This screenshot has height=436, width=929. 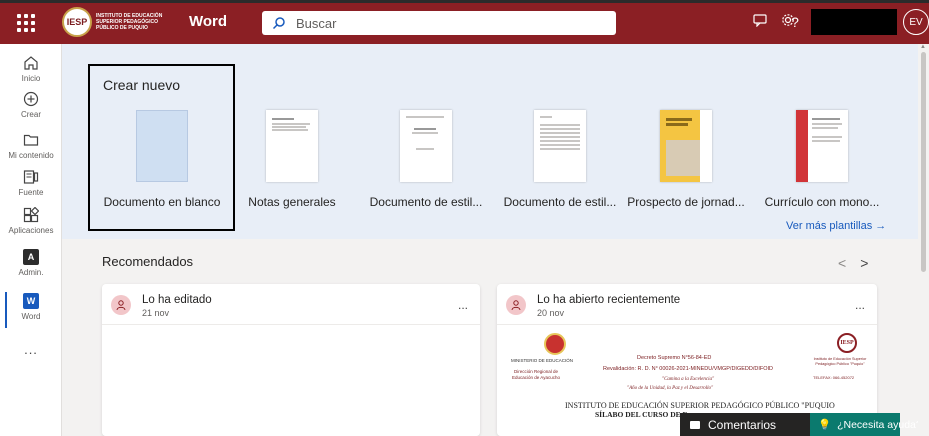 I want to click on scroll-thumb, so click(x=923, y=162).